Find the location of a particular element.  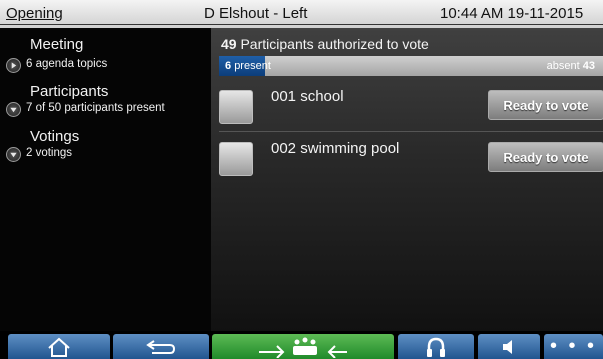

voting-row: 002 swimming pool Ready to vote is located at coordinates (411, 158).